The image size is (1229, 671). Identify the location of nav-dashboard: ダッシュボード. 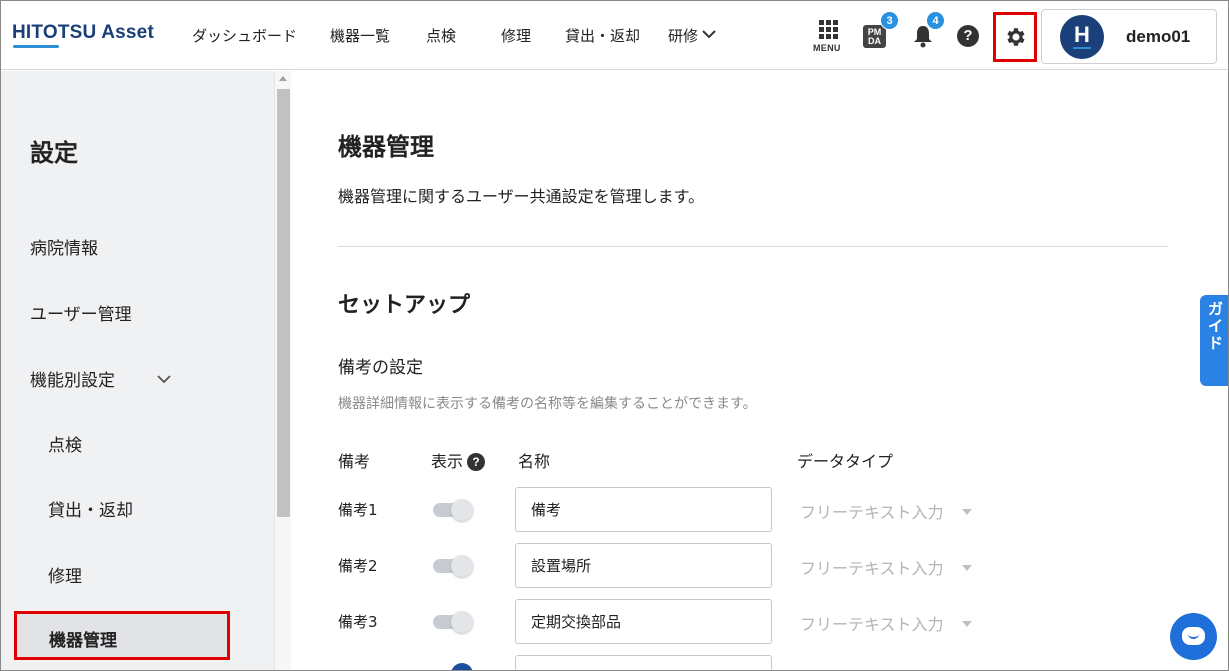
(244, 35).